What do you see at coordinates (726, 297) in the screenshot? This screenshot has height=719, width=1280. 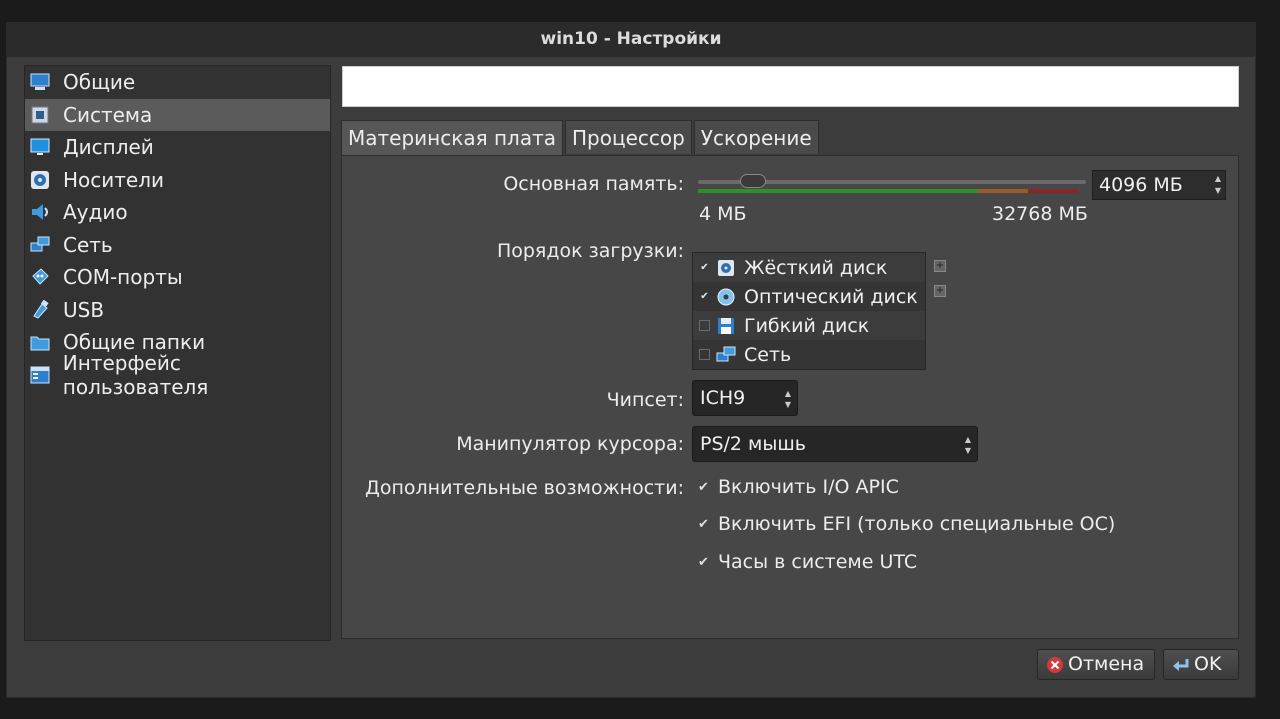 I see `optical-disc-icon` at bounding box center [726, 297].